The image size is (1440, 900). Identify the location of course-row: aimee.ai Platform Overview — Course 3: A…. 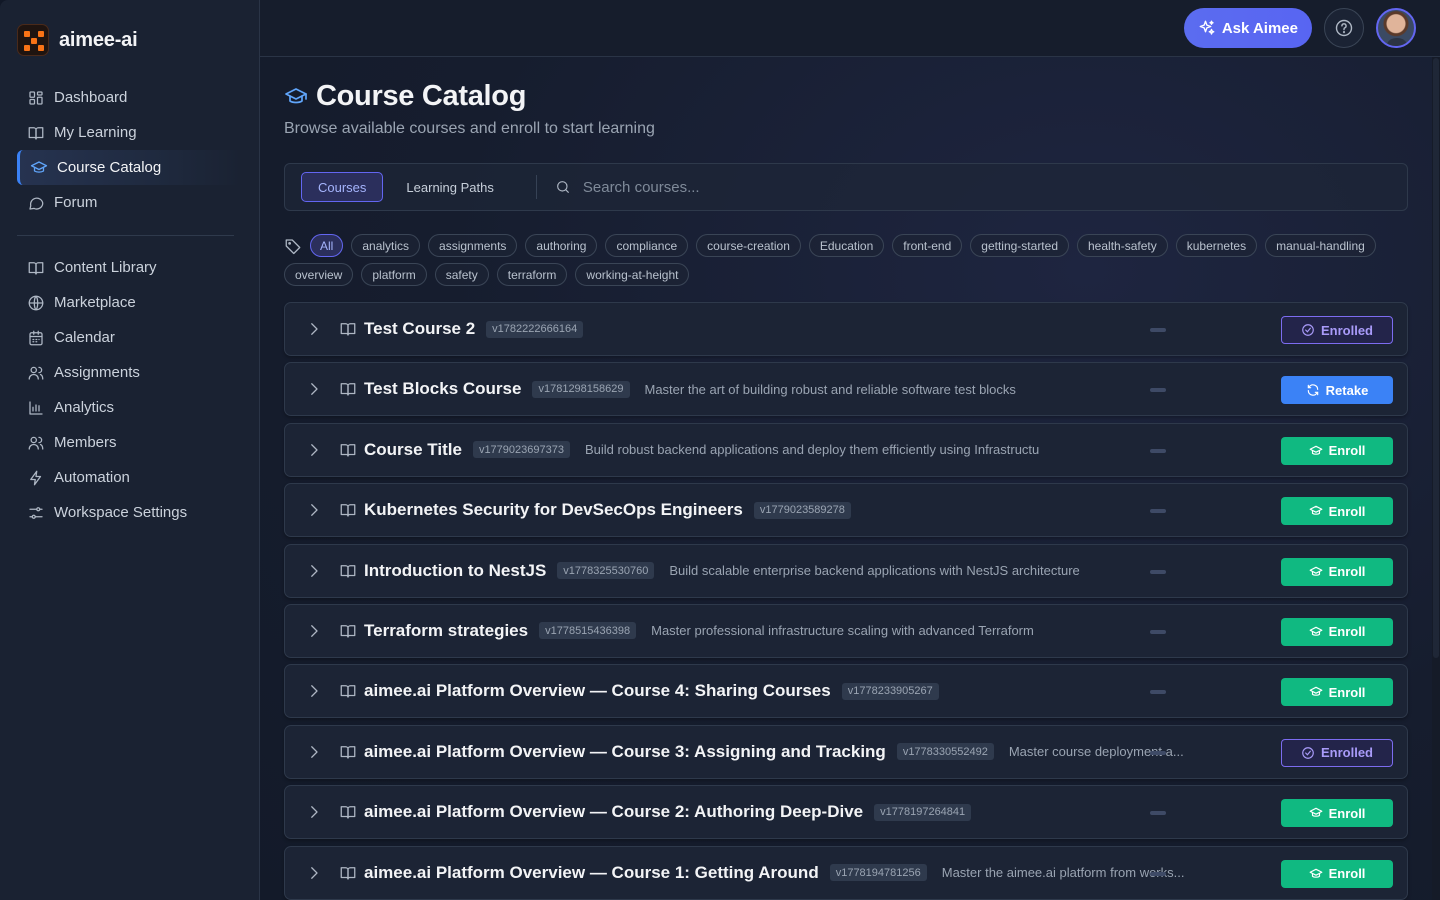
(846, 751).